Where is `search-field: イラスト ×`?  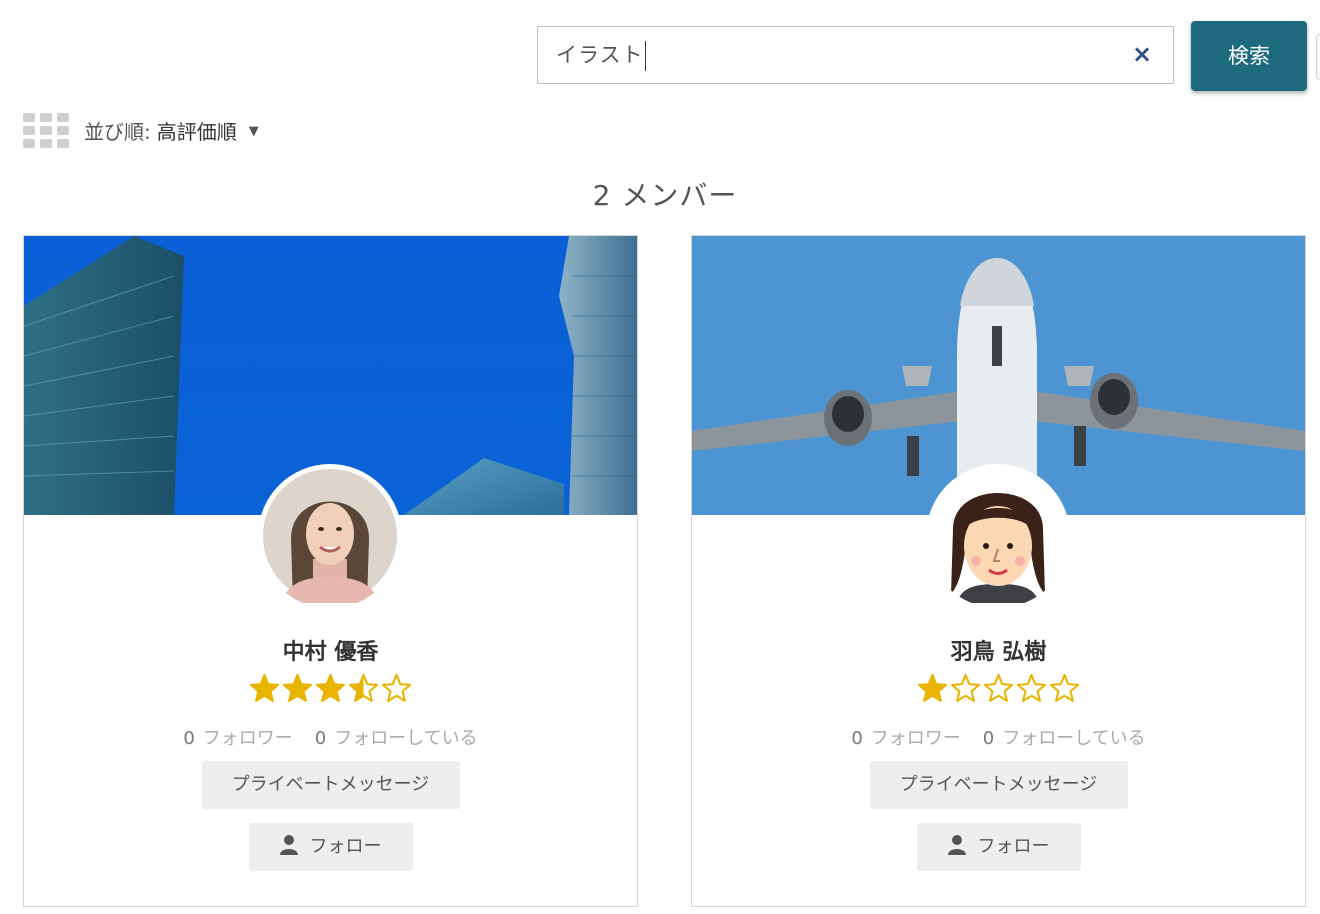
search-field: イラスト × is located at coordinates (855, 55).